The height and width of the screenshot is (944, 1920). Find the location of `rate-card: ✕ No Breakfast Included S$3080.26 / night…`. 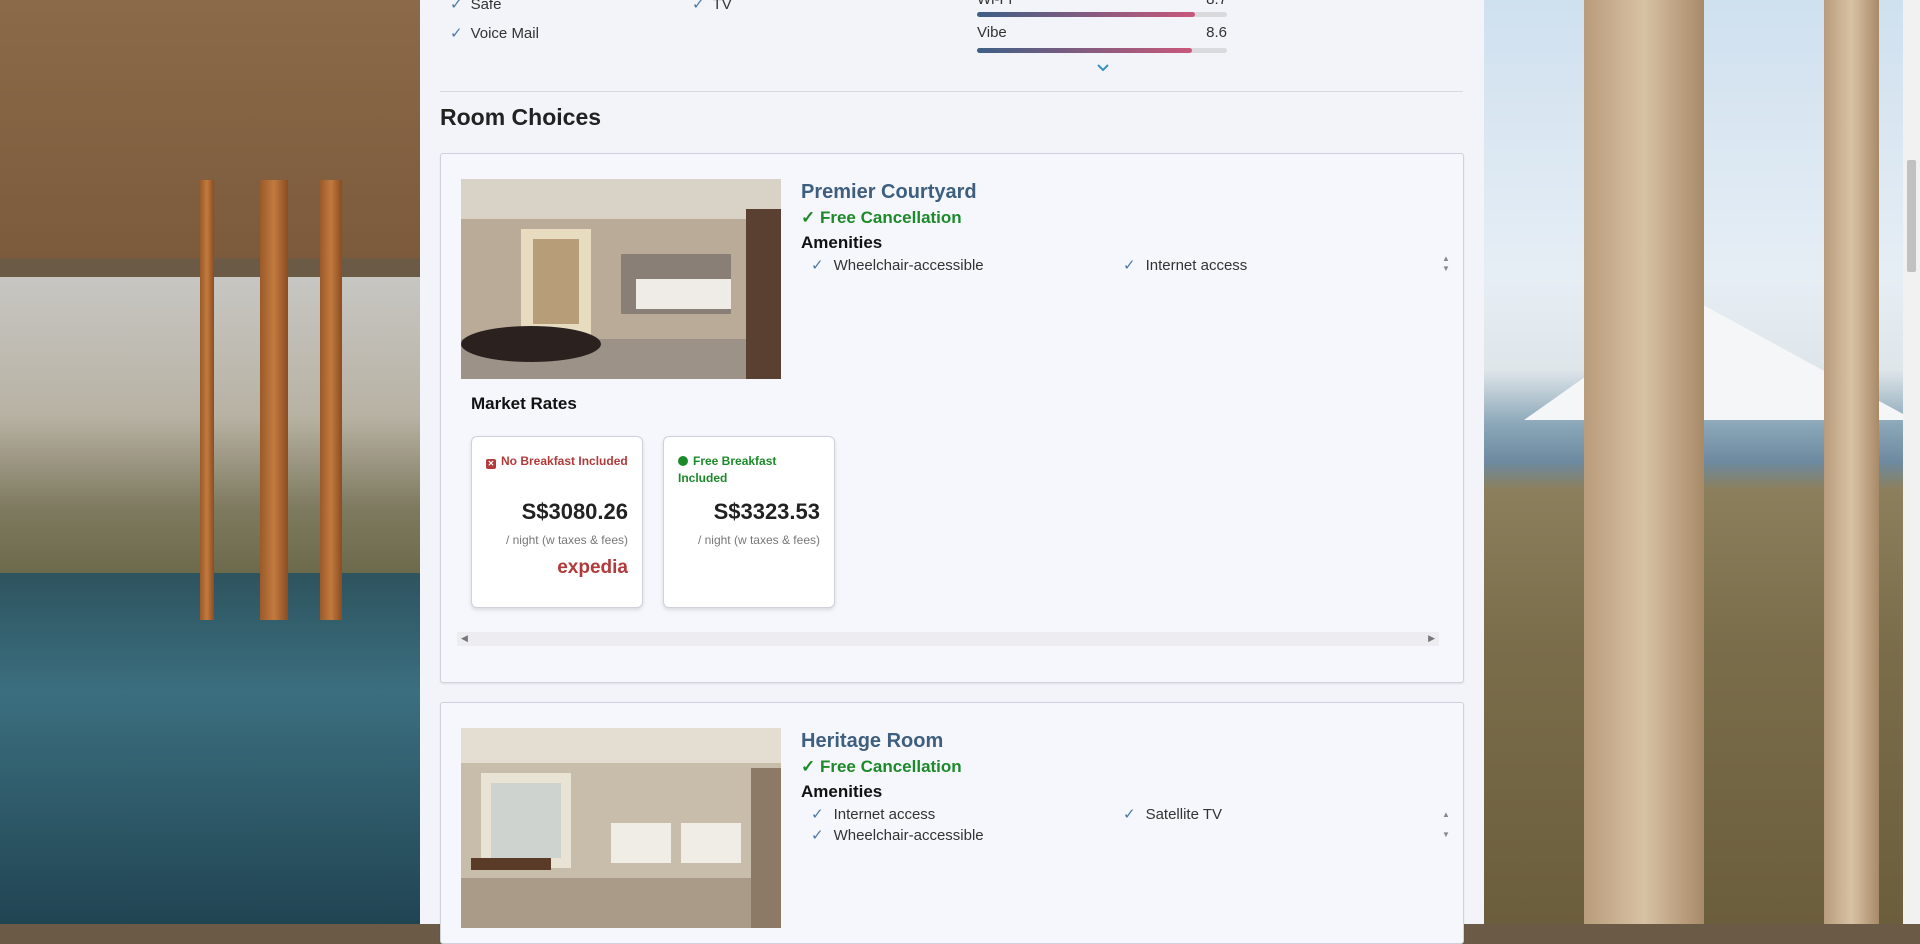

rate-card: ✕ No Breakfast Included S$3080.26 / night… is located at coordinates (557, 522).